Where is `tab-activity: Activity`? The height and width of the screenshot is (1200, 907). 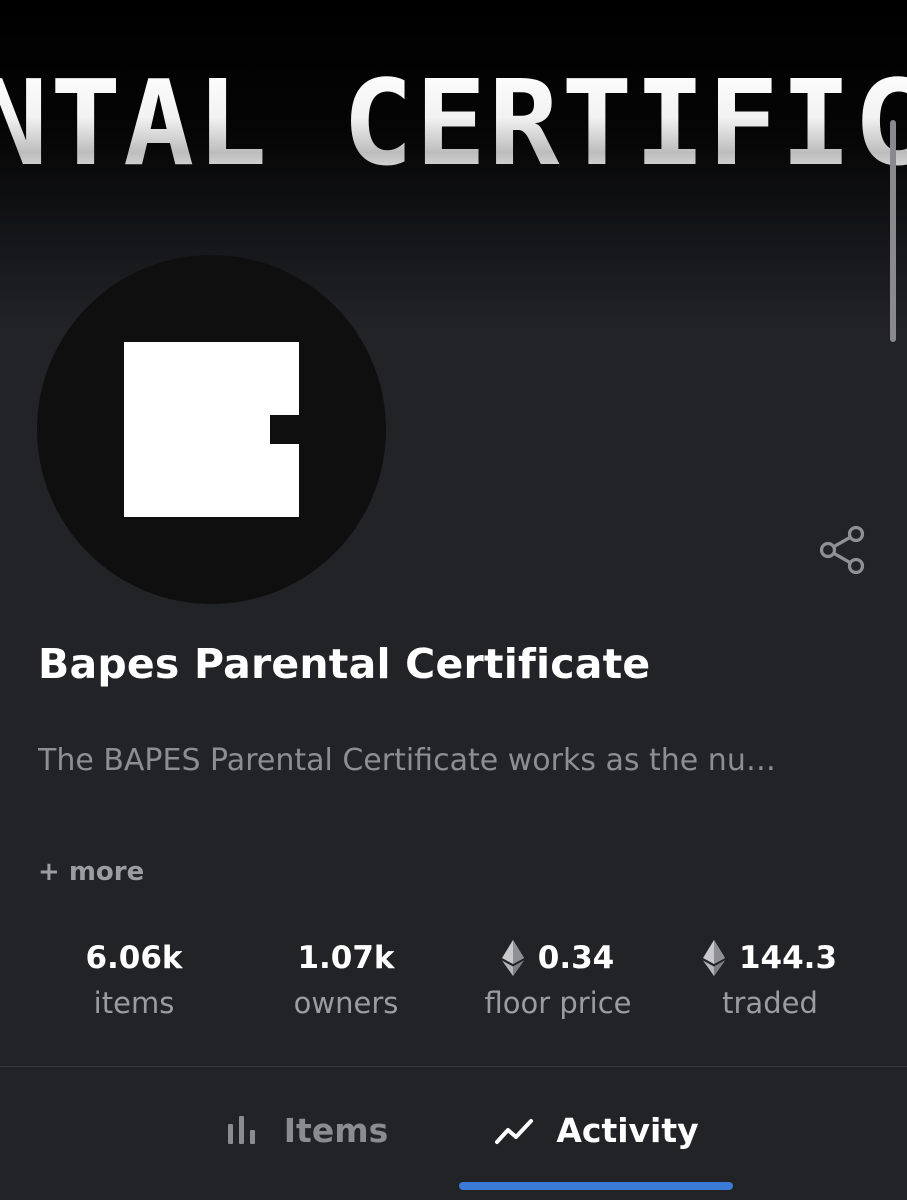
tab-activity: Activity is located at coordinates (596, 1130).